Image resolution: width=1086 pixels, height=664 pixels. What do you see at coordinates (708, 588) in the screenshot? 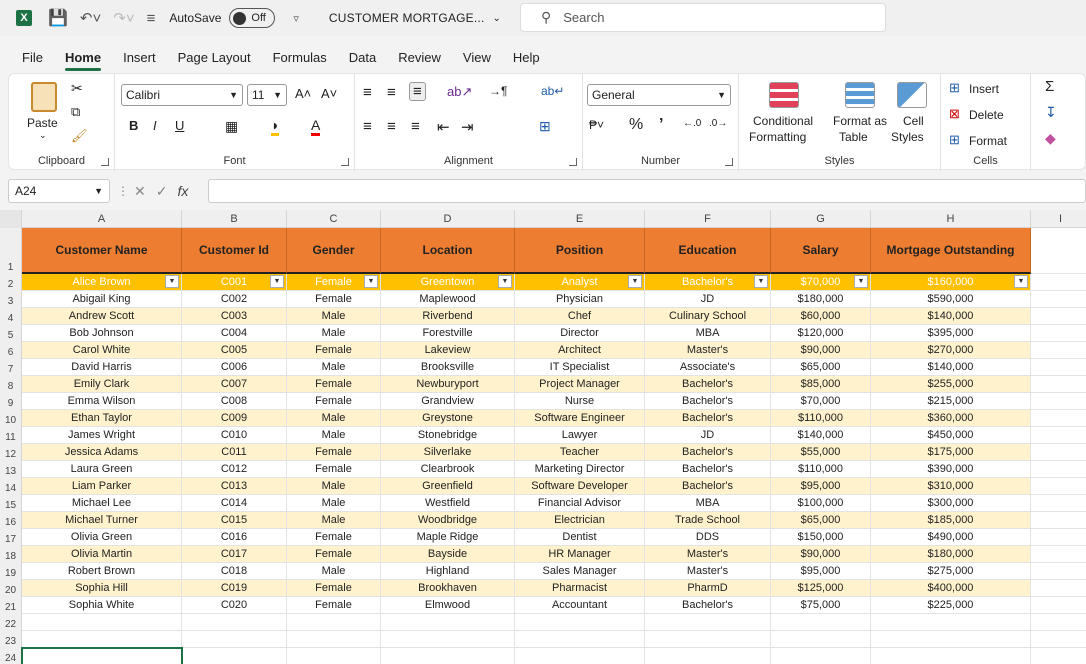
I see `table-cell: PharmD` at bounding box center [708, 588].